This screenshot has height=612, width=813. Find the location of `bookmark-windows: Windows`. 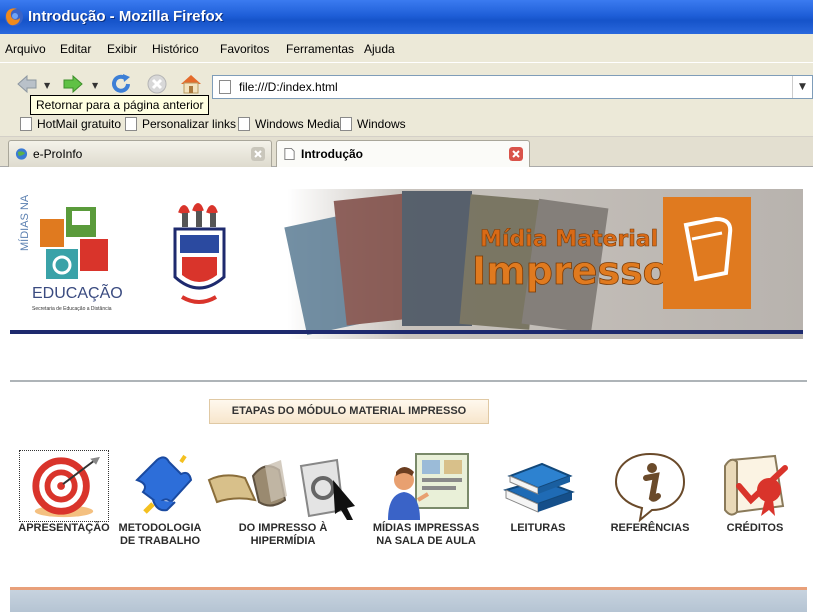

bookmark-windows: Windows is located at coordinates (373, 124).